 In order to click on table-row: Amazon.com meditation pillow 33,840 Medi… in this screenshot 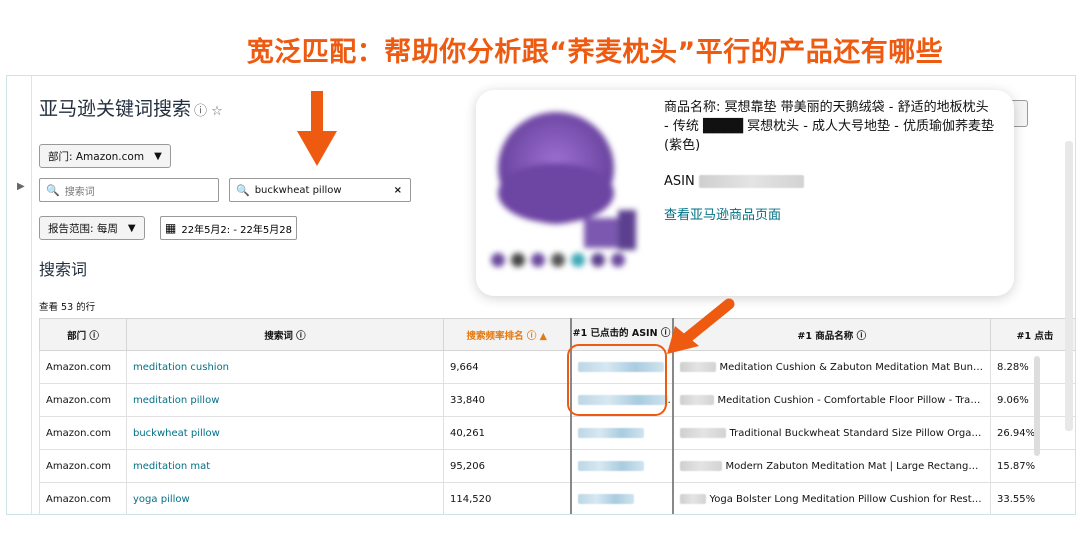, I will do `click(557, 400)`.